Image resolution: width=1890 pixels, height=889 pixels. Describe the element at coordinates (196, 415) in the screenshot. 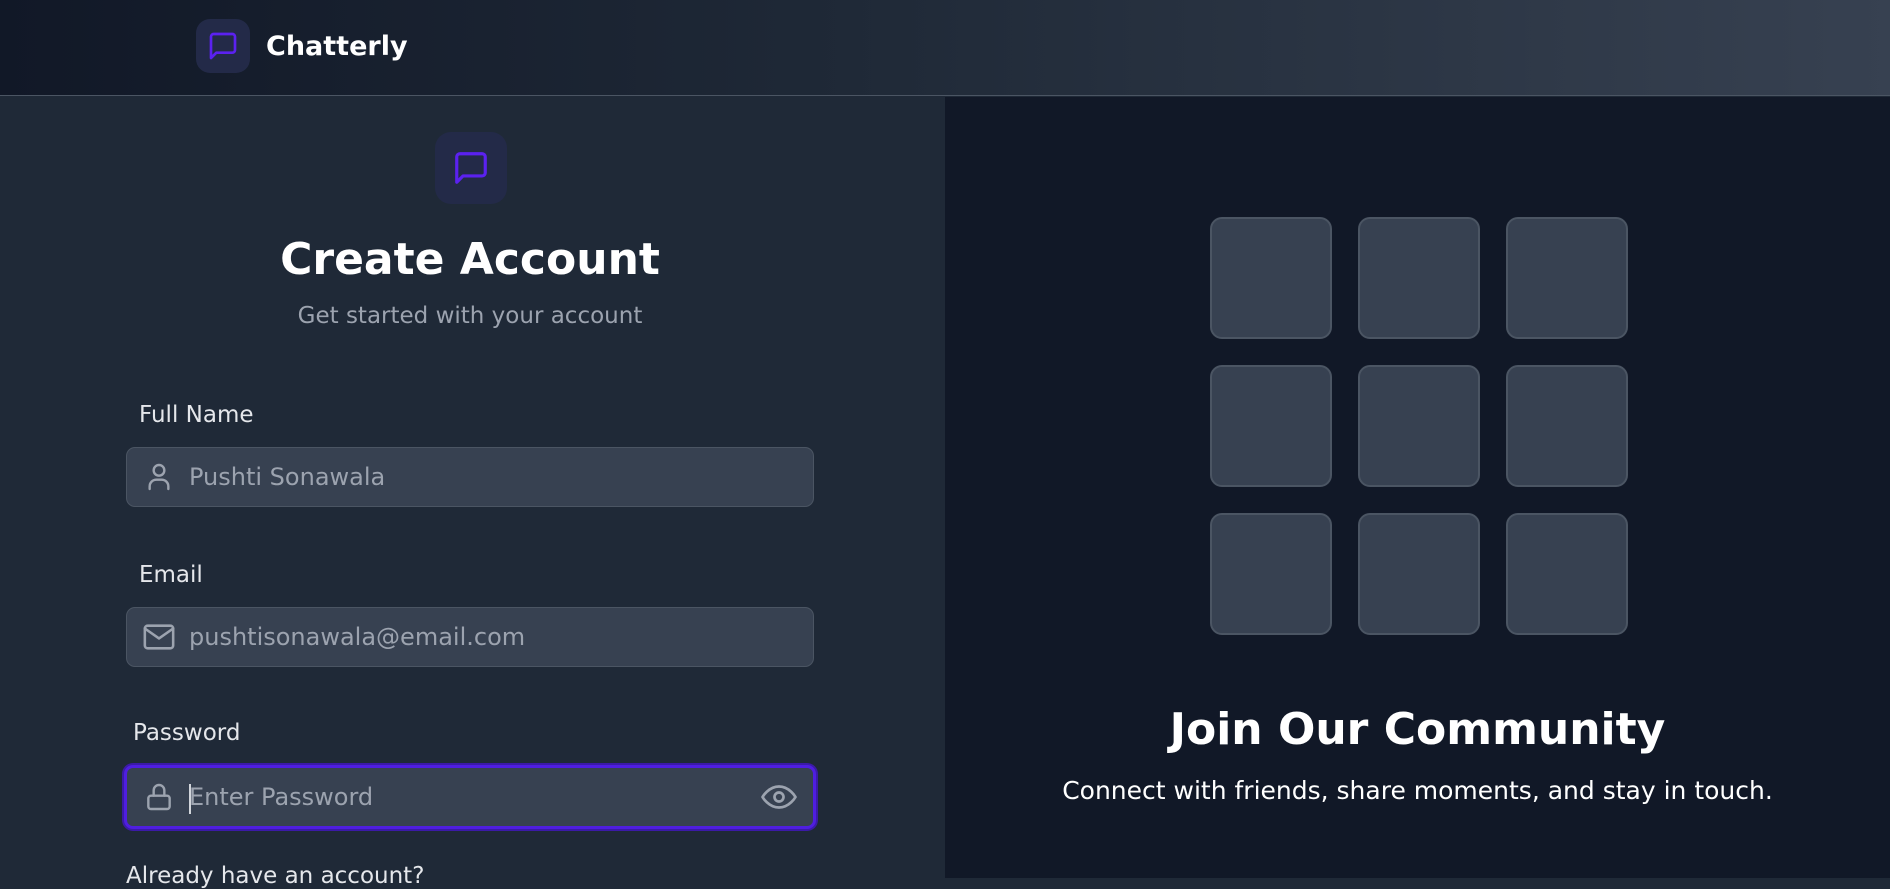

I see `full-name-label: Full Name` at that location.